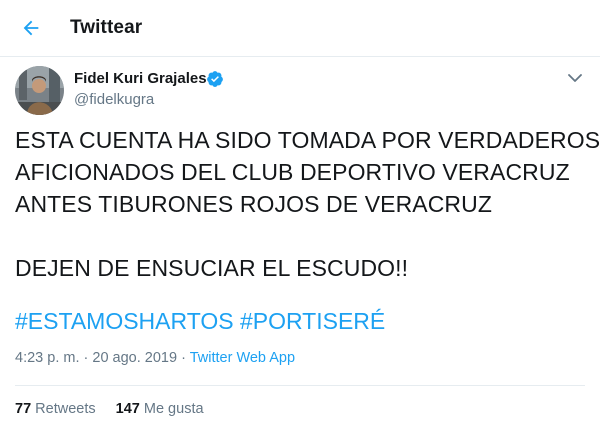 This screenshot has height=432, width=600. What do you see at coordinates (47, 358) in the screenshot?
I see `tweet-time: 4:23 p. m.` at bounding box center [47, 358].